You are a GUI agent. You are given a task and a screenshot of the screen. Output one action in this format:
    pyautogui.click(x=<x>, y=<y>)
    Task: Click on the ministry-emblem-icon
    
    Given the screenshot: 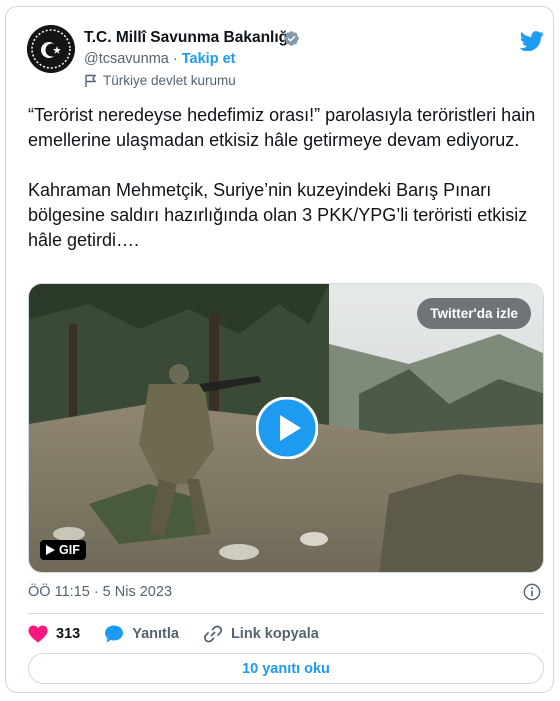 What is the action you would take?
    pyautogui.click(x=51, y=49)
    